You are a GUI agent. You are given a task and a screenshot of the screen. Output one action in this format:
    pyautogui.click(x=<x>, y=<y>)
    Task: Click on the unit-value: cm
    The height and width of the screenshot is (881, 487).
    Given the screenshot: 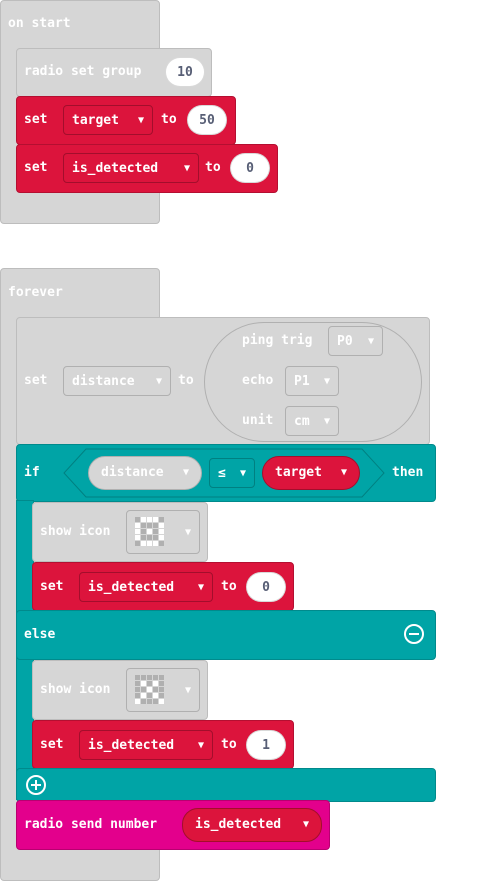 What is the action you would take?
    pyautogui.click(x=302, y=421)
    